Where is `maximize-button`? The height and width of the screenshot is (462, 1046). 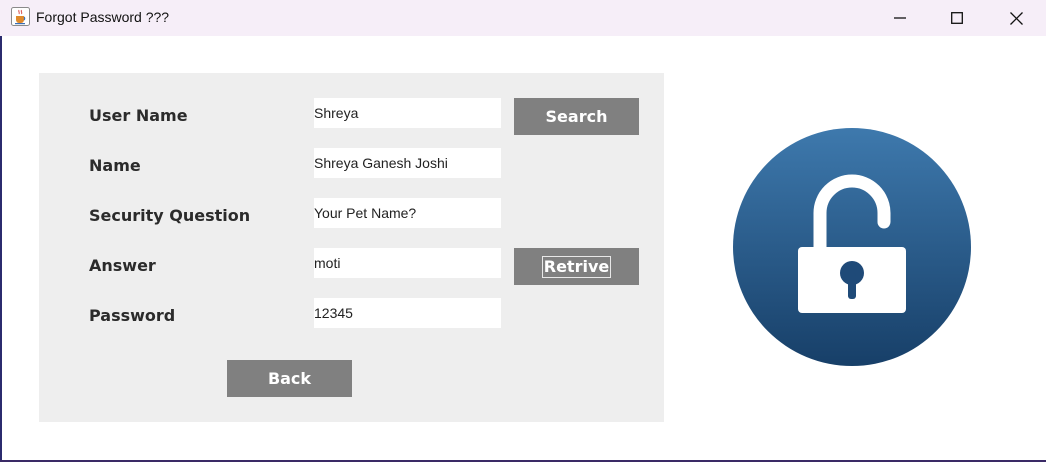 maximize-button is located at coordinates (957, 18).